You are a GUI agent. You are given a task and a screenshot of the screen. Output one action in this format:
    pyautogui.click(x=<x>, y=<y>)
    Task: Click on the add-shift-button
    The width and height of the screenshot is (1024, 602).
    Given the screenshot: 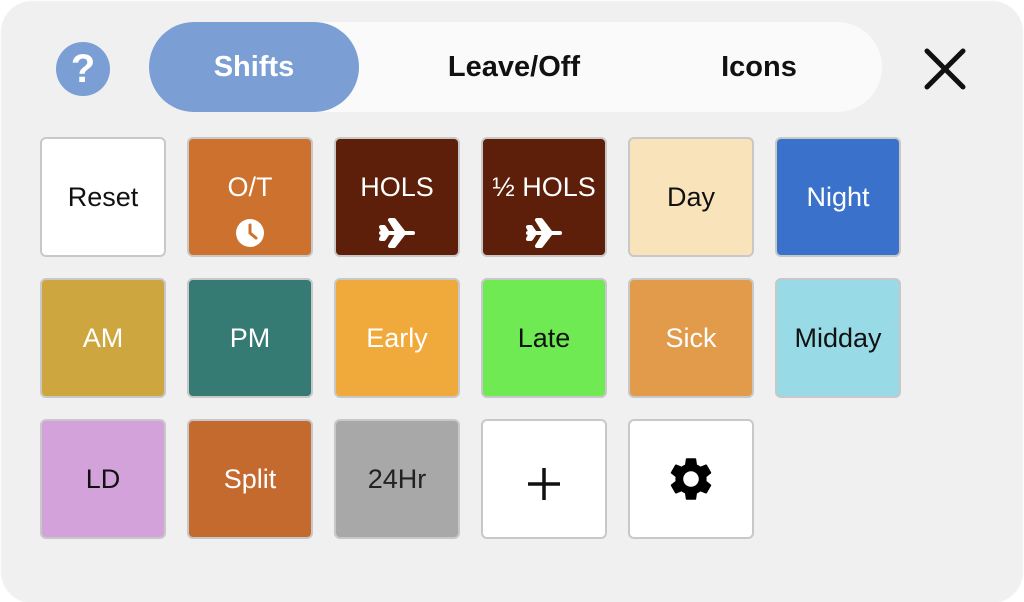 What is the action you would take?
    pyautogui.click(x=544, y=479)
    